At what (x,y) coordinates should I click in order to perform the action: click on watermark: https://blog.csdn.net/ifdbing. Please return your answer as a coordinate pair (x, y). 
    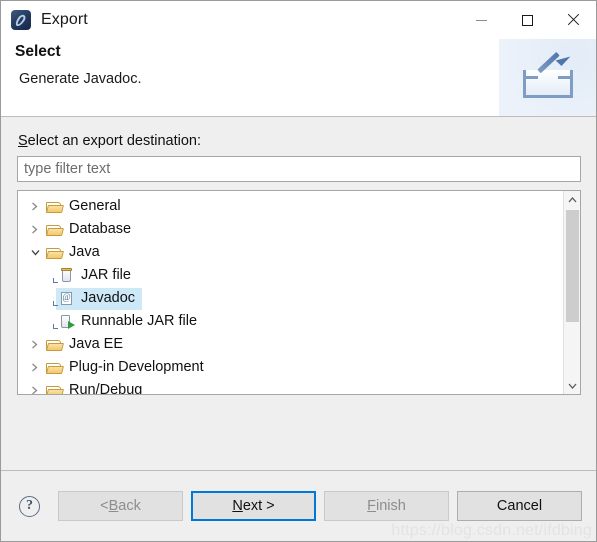
    Looking at the image, I should click on (491, 530).